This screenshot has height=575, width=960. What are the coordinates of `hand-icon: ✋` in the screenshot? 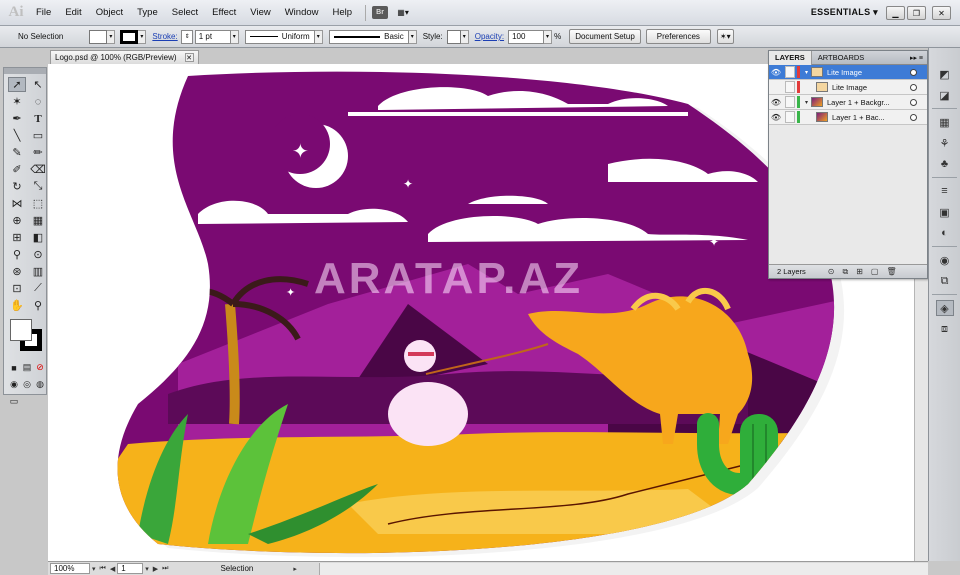 It's located at (17, 305).